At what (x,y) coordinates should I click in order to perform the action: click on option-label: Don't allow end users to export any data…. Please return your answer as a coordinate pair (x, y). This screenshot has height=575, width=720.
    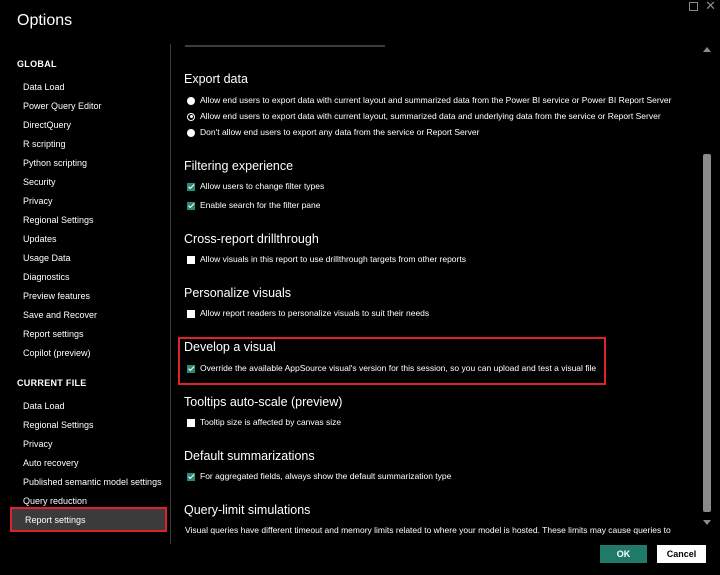
    Looking at the image, I should click on (340, 132).